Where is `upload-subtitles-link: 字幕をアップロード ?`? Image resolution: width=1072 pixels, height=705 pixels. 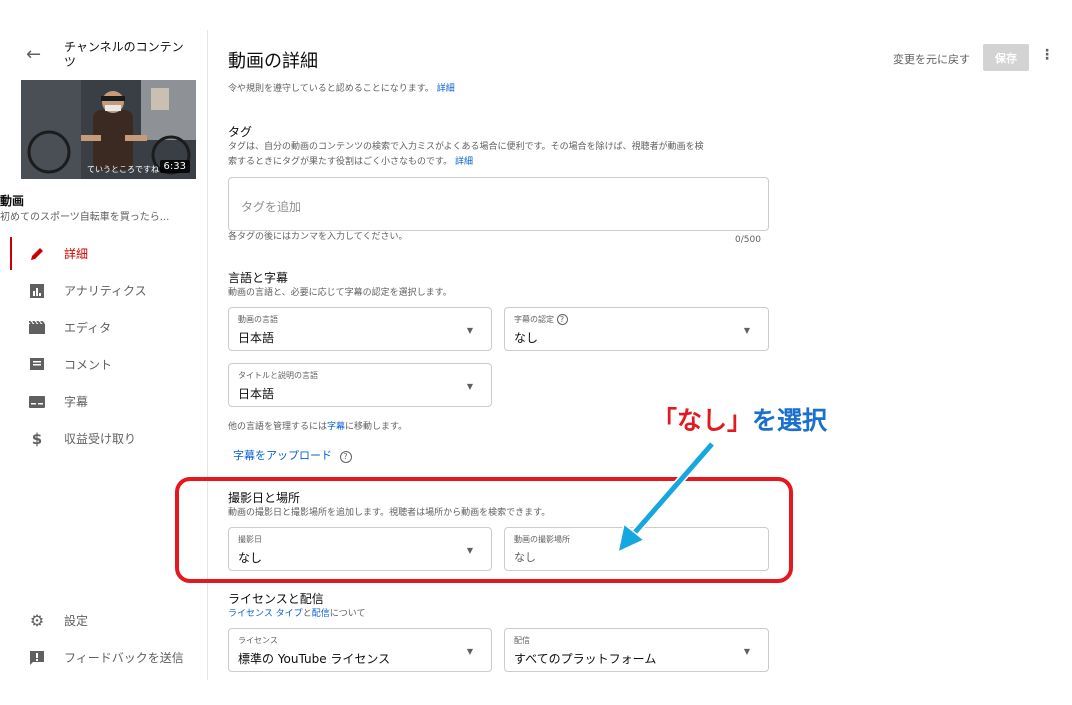 upload-subtitles-link: 字幕をアップロード ? is located at coordinates (292, 455).